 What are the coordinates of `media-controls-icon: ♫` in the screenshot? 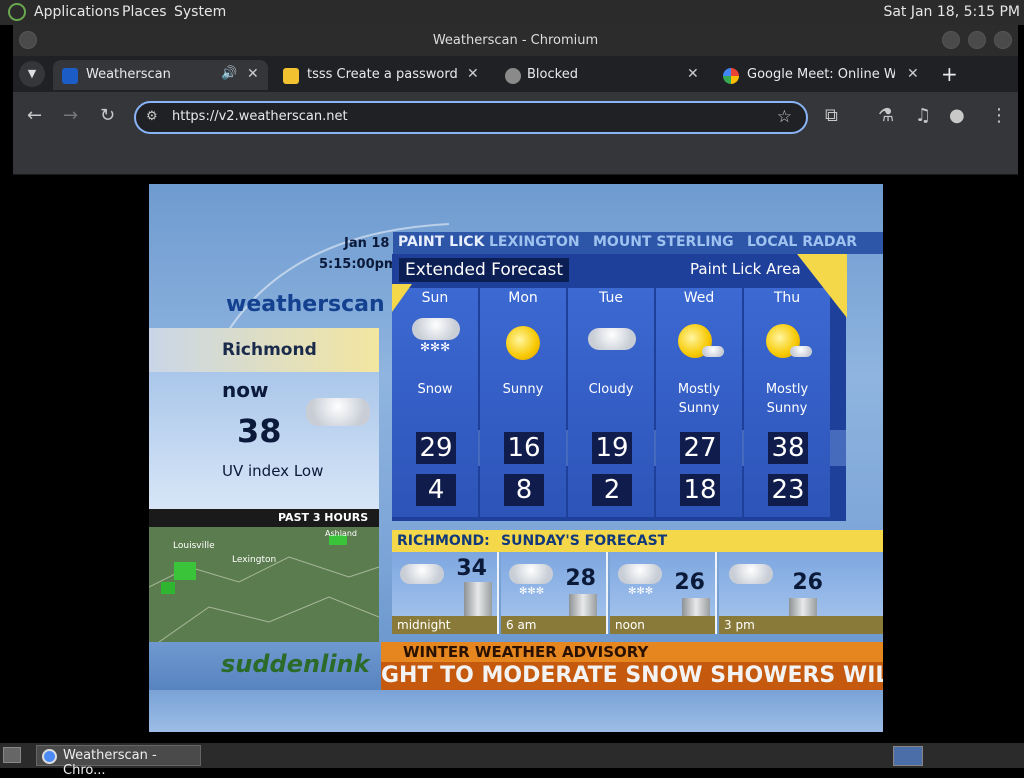 It's located at (923, 115).